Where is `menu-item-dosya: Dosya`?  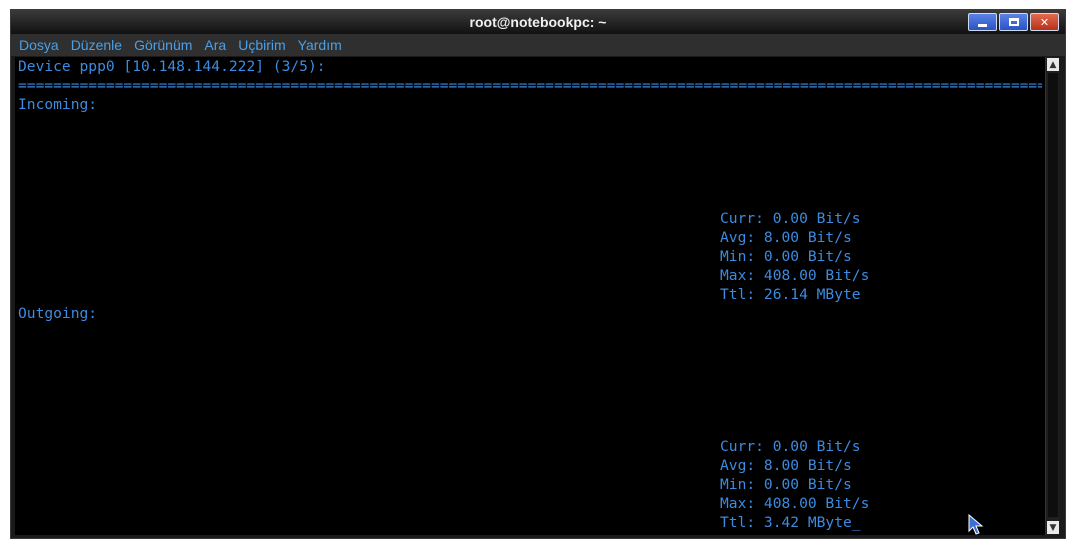
menu-item-dosya: Dosya is located at coordinates (39, 45).